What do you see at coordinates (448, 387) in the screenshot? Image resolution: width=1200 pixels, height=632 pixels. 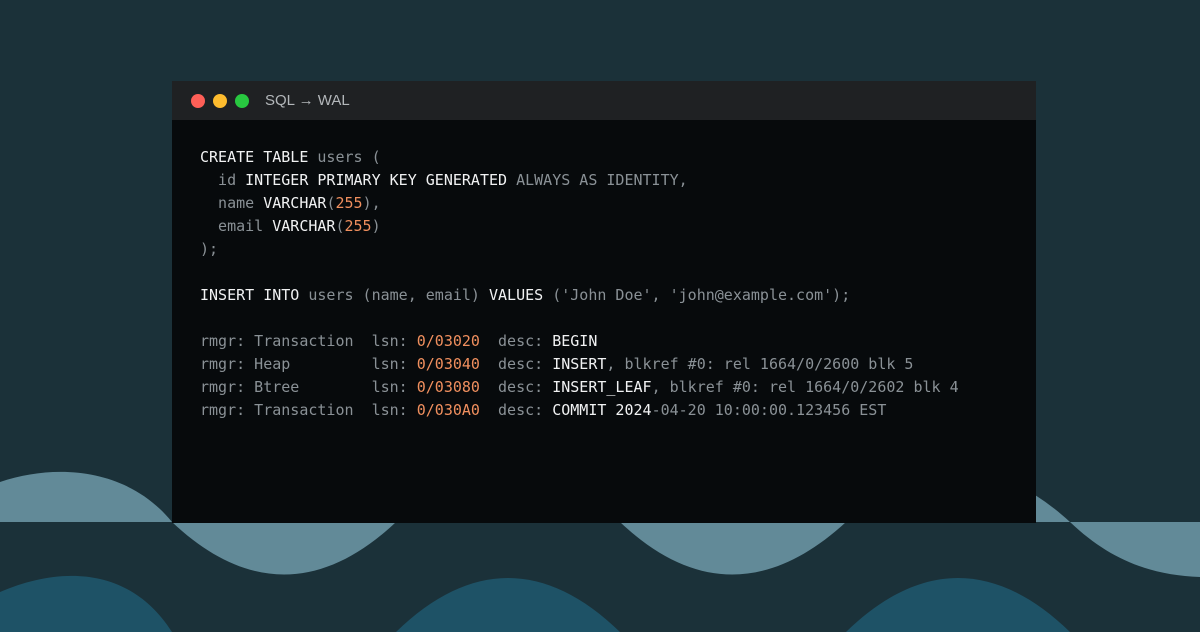 I see `code-token: 0/03080` at bounding box center [448, 387].